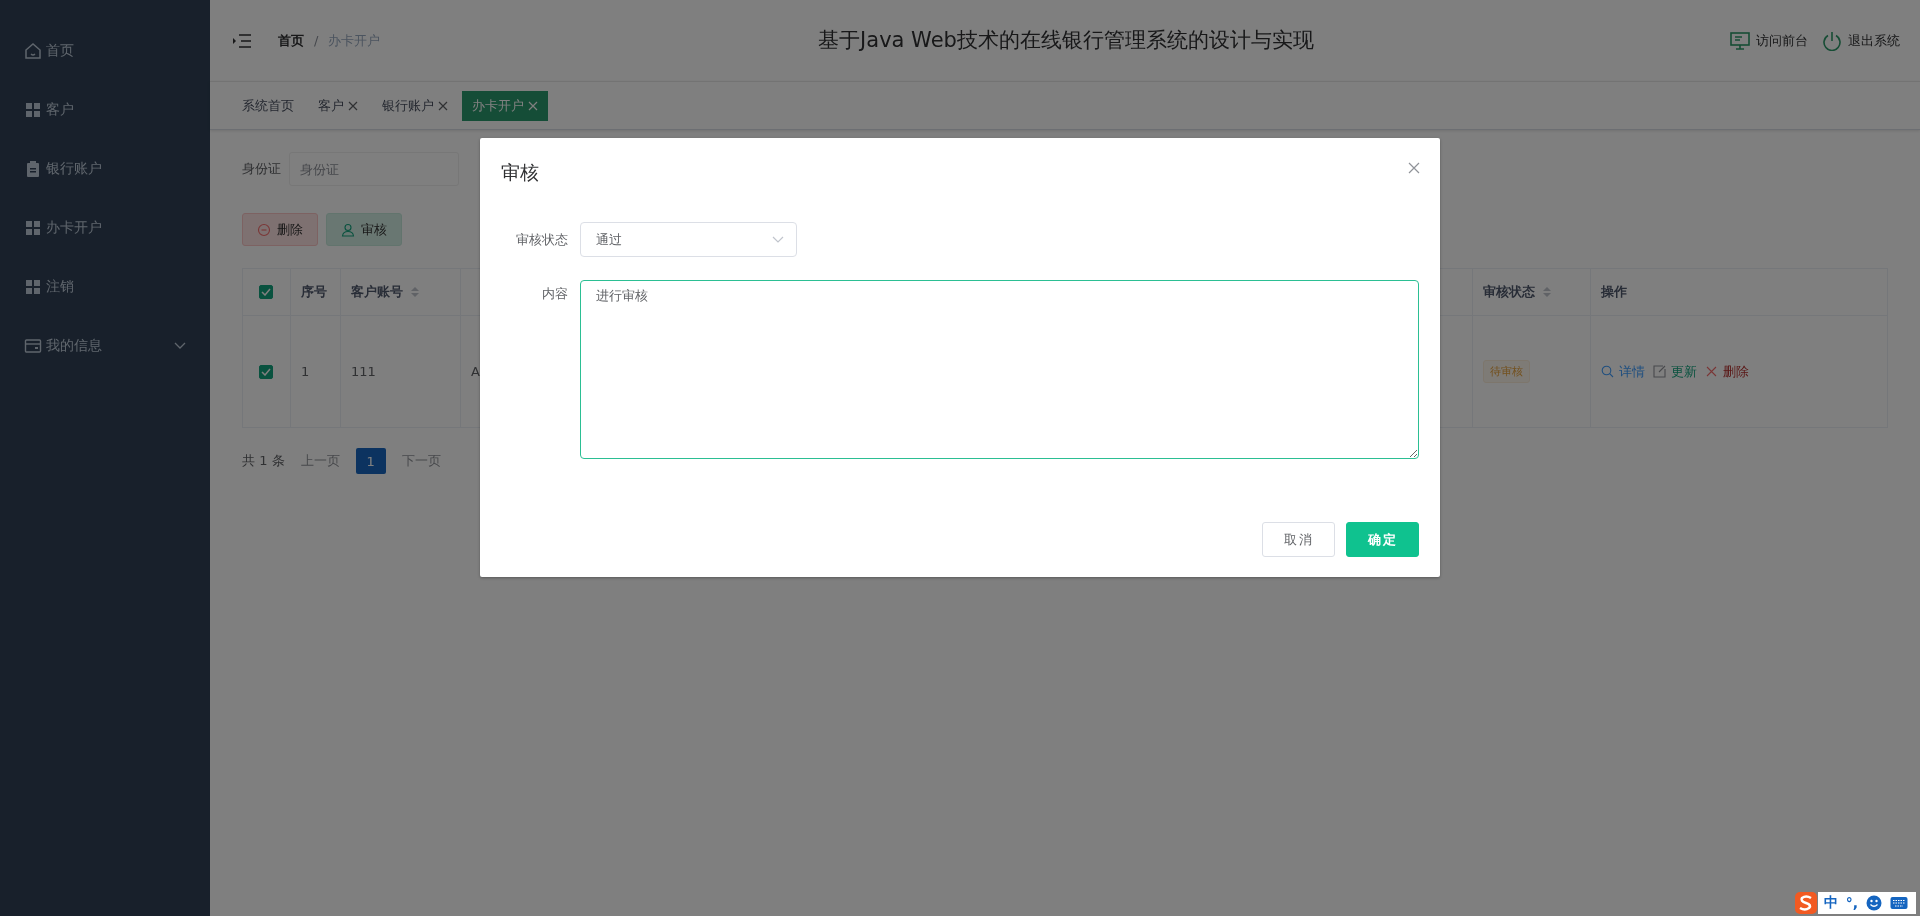 The width and height of the screenshot is (1920, 916). What do you see at coordinates (105, 345) in the screenshot?
I see `sidebar-item: 我的信息` at bounding box center [105, 345].